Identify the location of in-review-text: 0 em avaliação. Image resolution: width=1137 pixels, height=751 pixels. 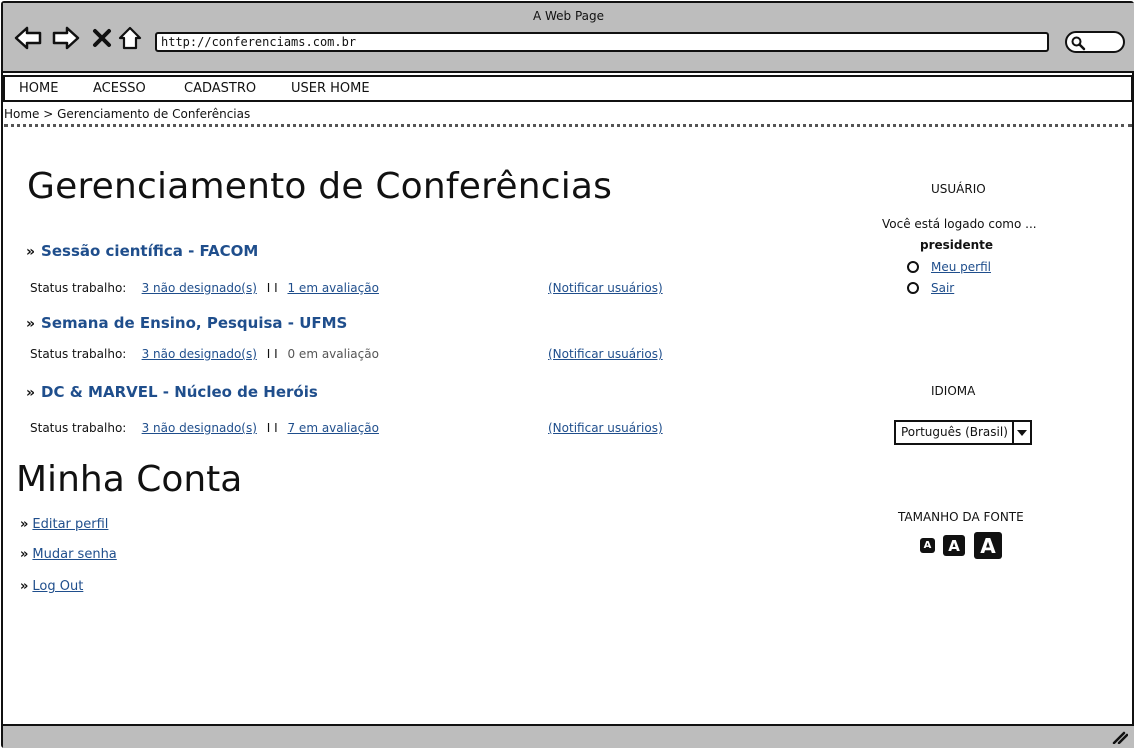
(333, 354).